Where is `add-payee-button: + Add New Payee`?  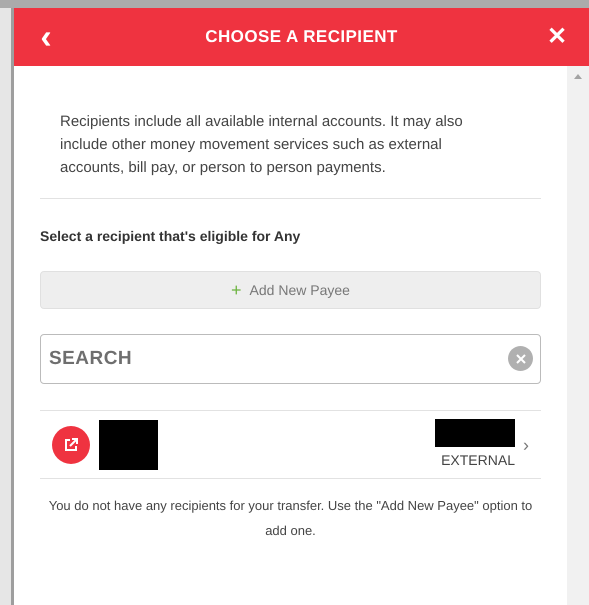 add-payee-button: + Add New Payee is located at coordinates (290, 290).